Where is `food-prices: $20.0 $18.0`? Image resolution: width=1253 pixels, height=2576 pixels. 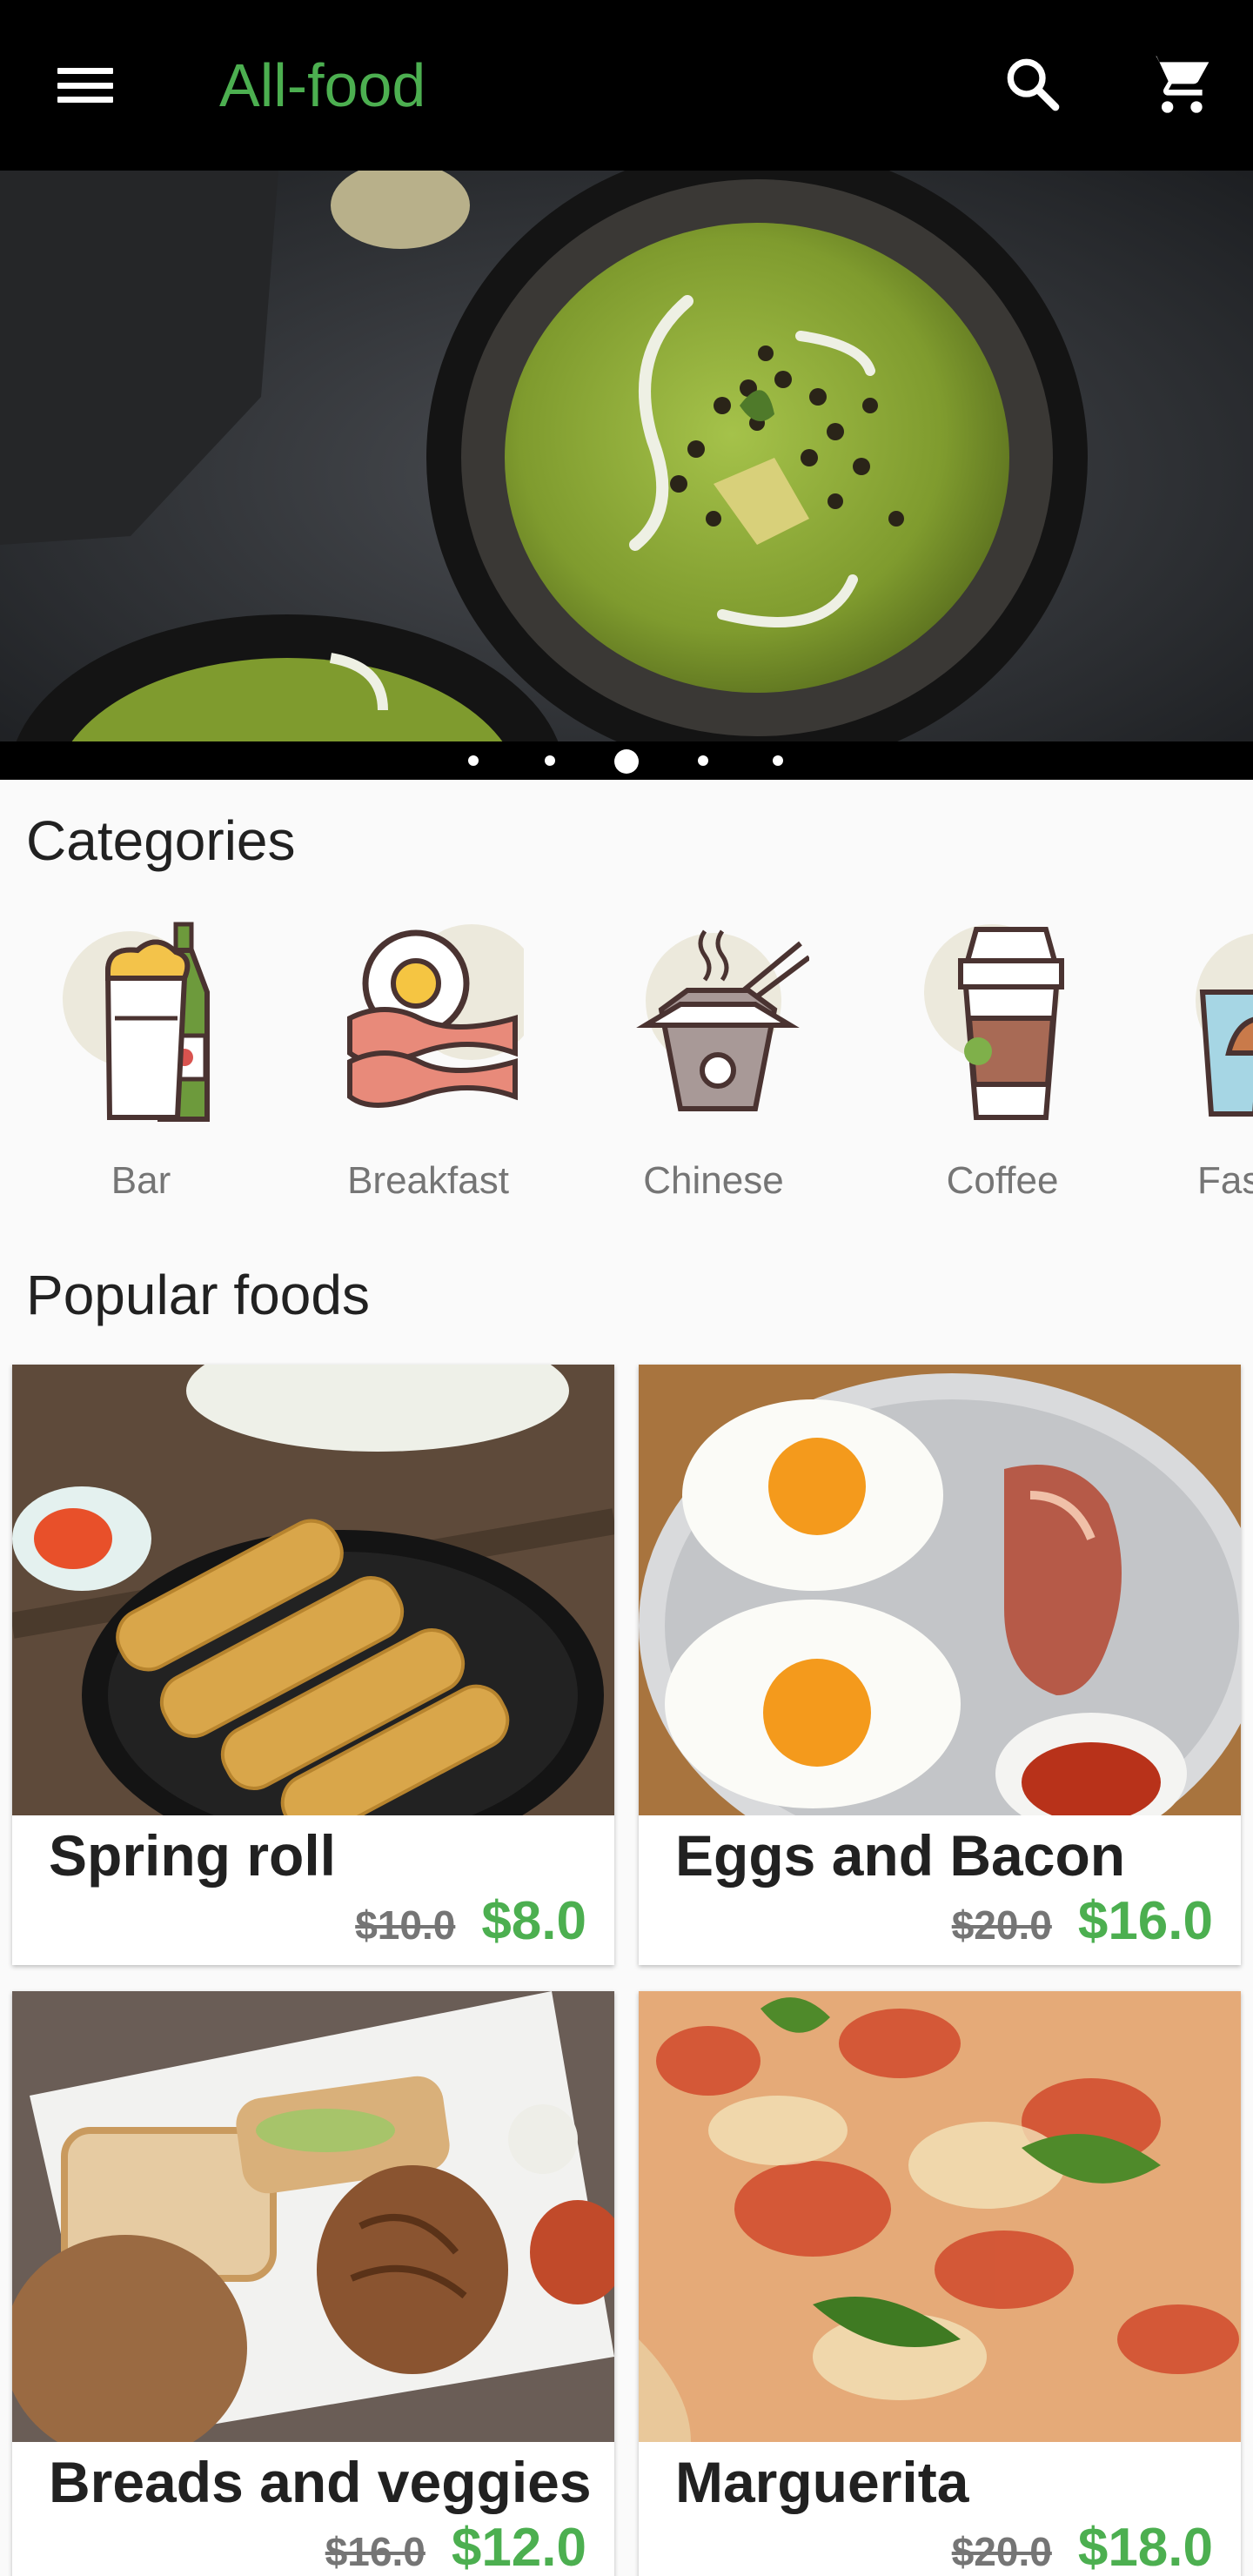 food-prices: $20.0 $18.0 is located at coordinates (1082, 2547).